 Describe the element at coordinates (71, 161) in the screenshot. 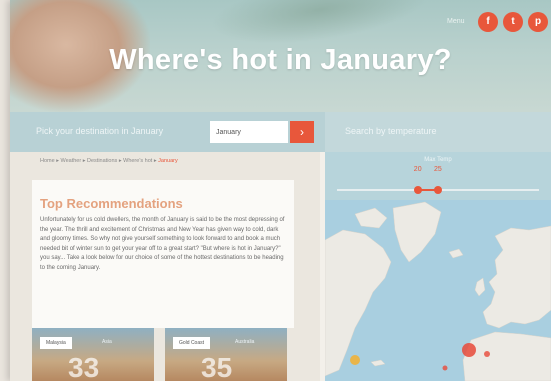

I see `breadcrumb-item: Weather` at that location.